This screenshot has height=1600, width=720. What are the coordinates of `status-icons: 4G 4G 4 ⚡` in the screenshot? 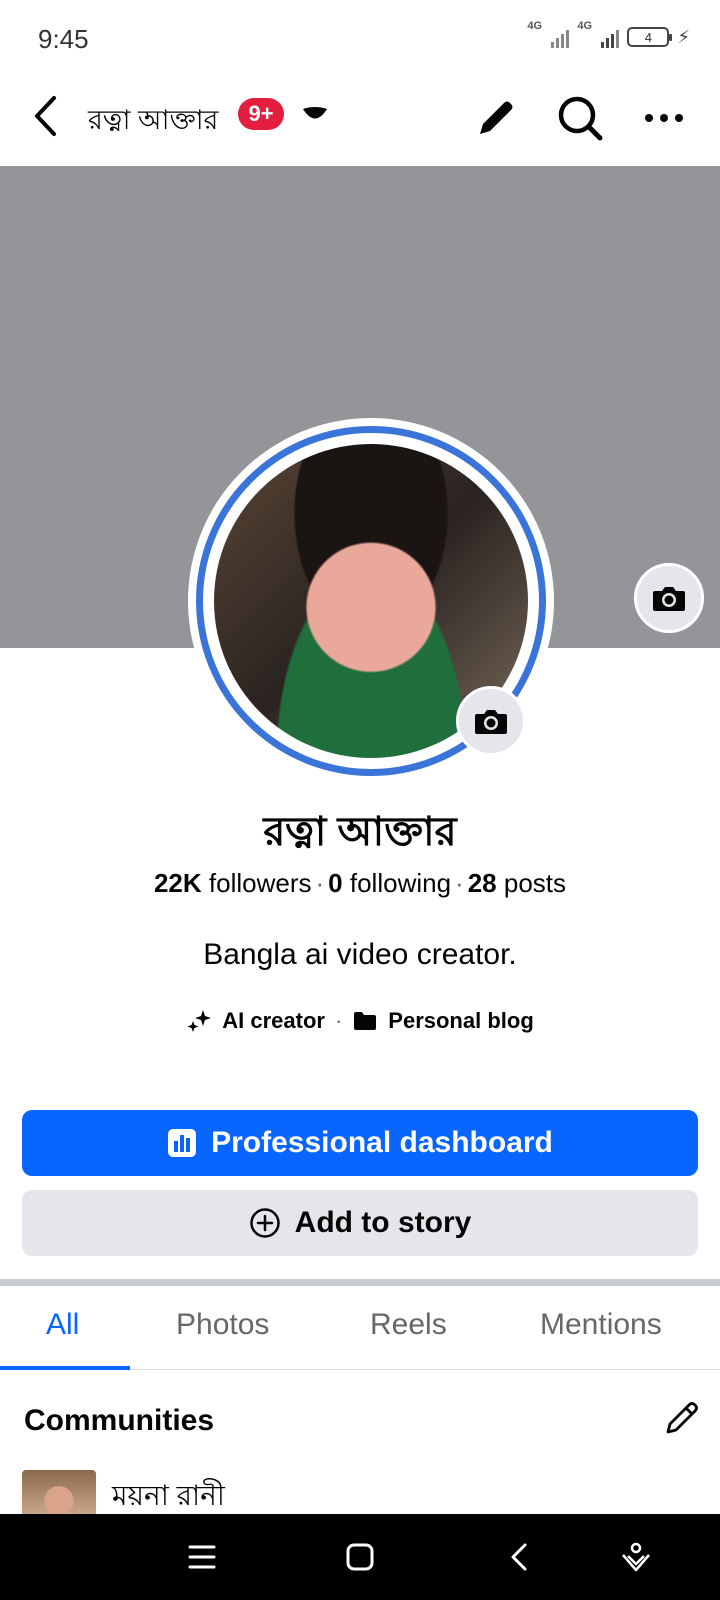 It's located at (608, 34).